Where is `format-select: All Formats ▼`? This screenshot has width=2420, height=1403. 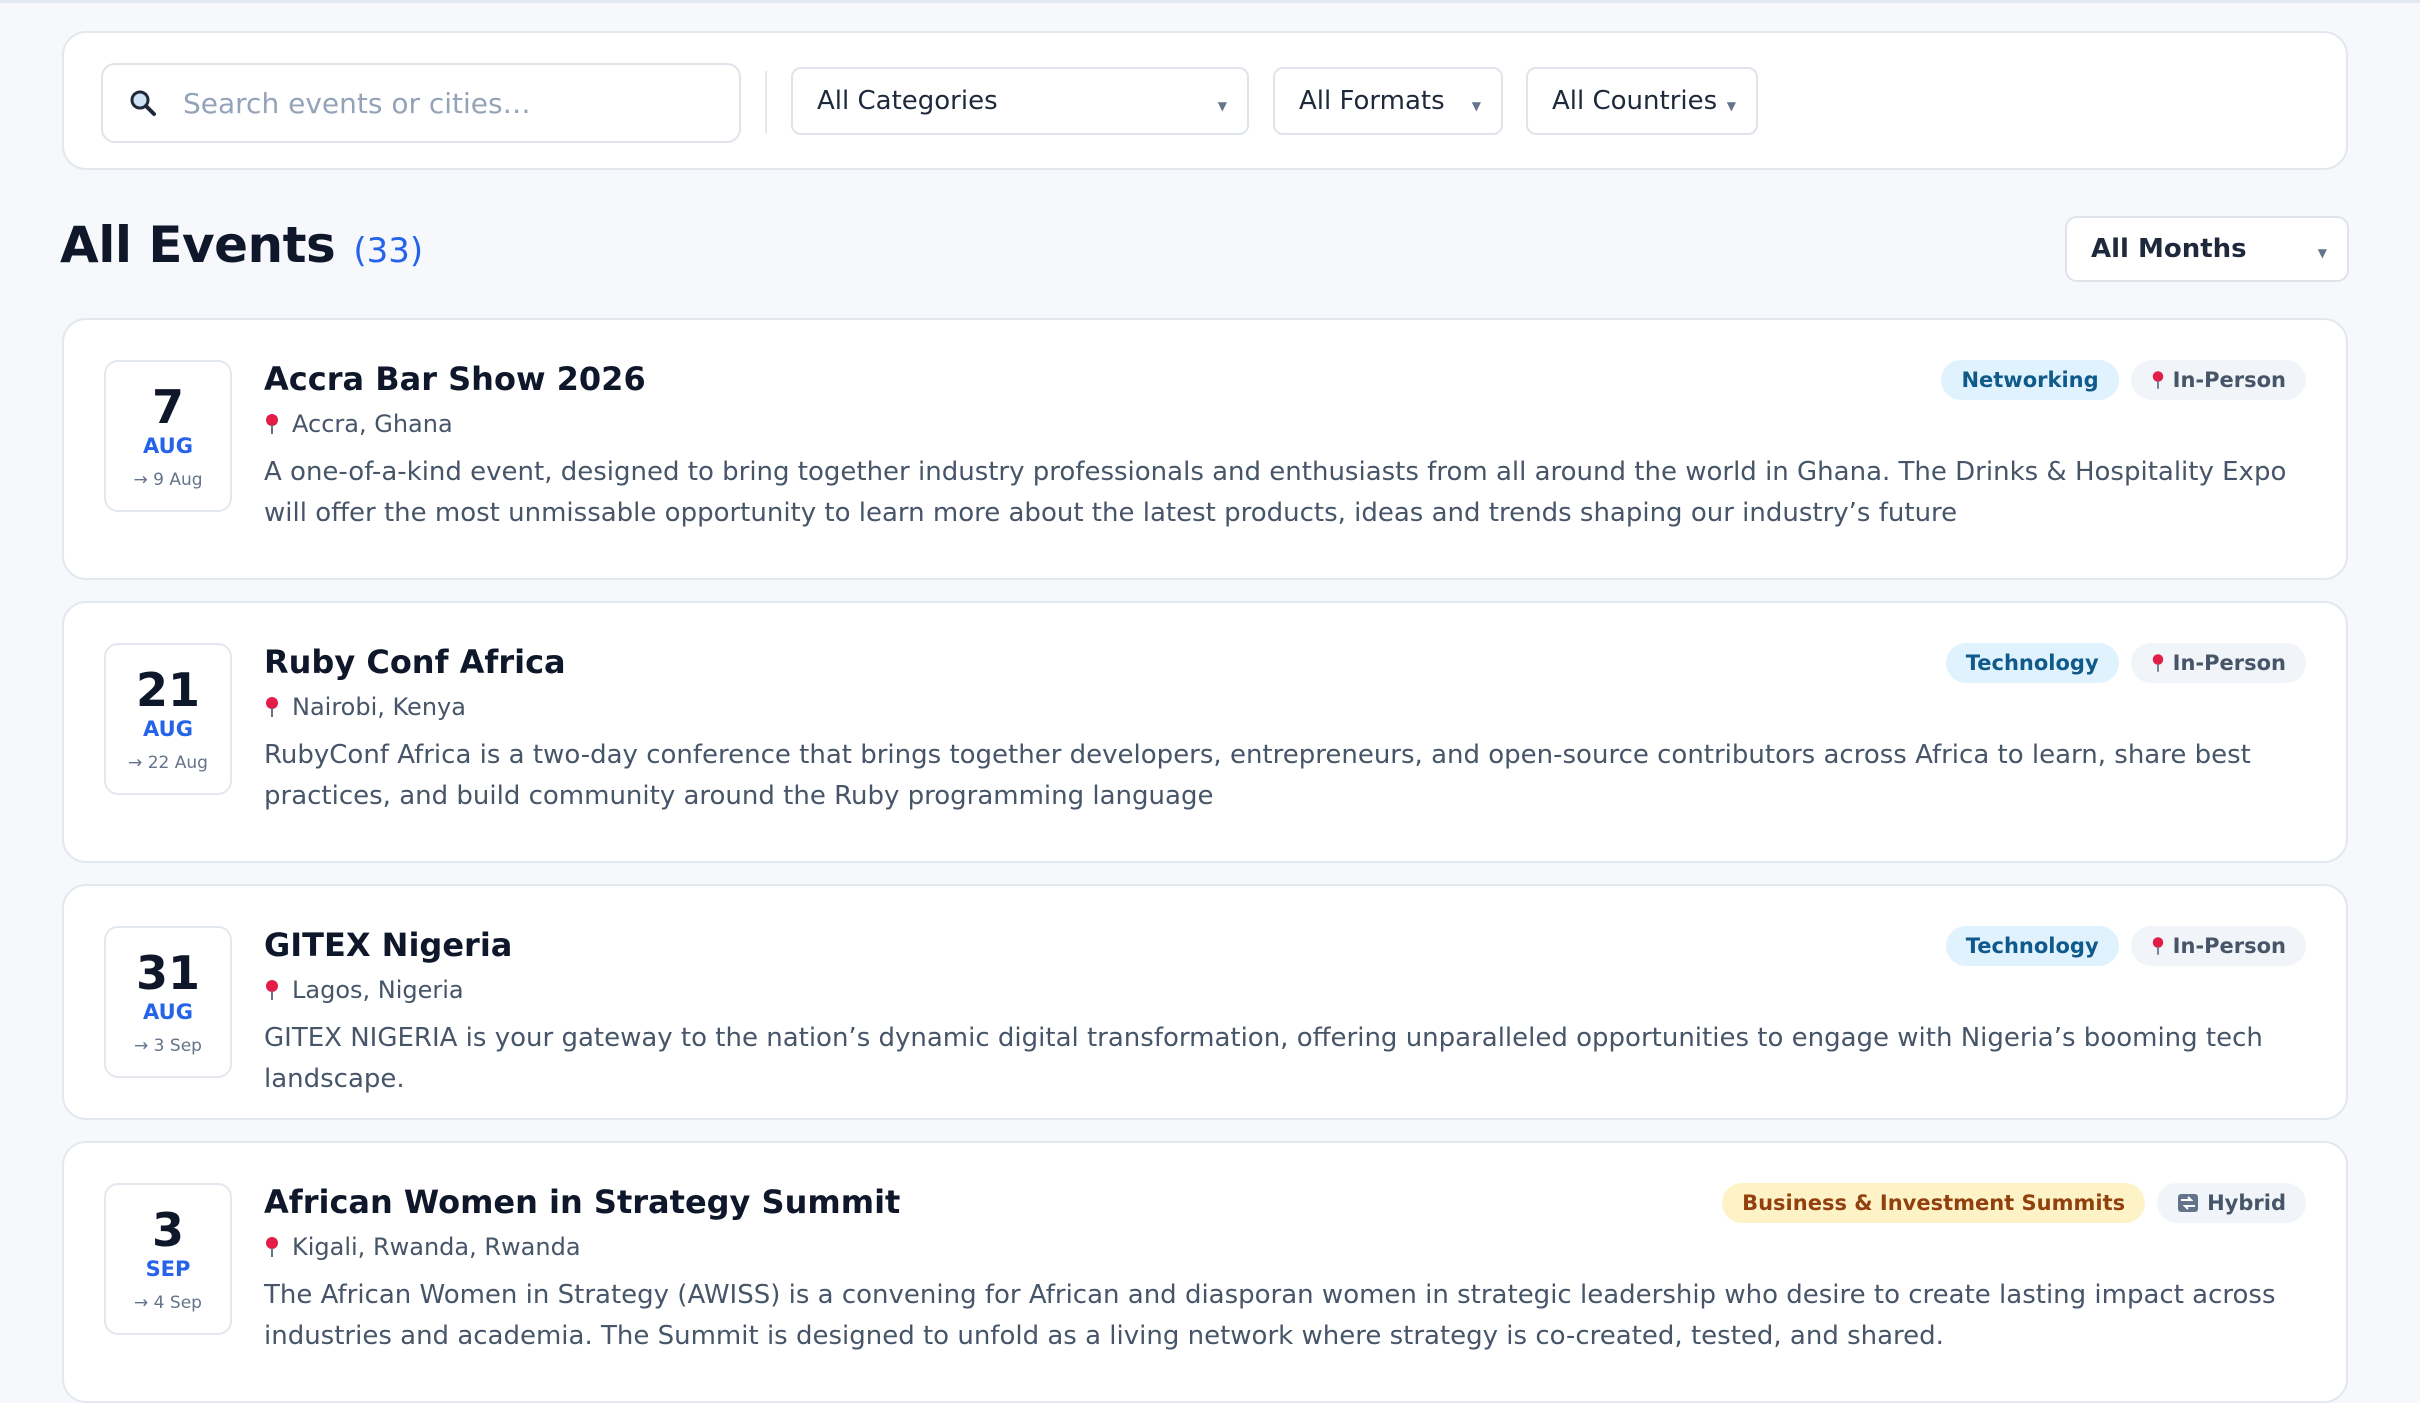 format-select: All Formats ▼ is located at coordinates (1388, 101).